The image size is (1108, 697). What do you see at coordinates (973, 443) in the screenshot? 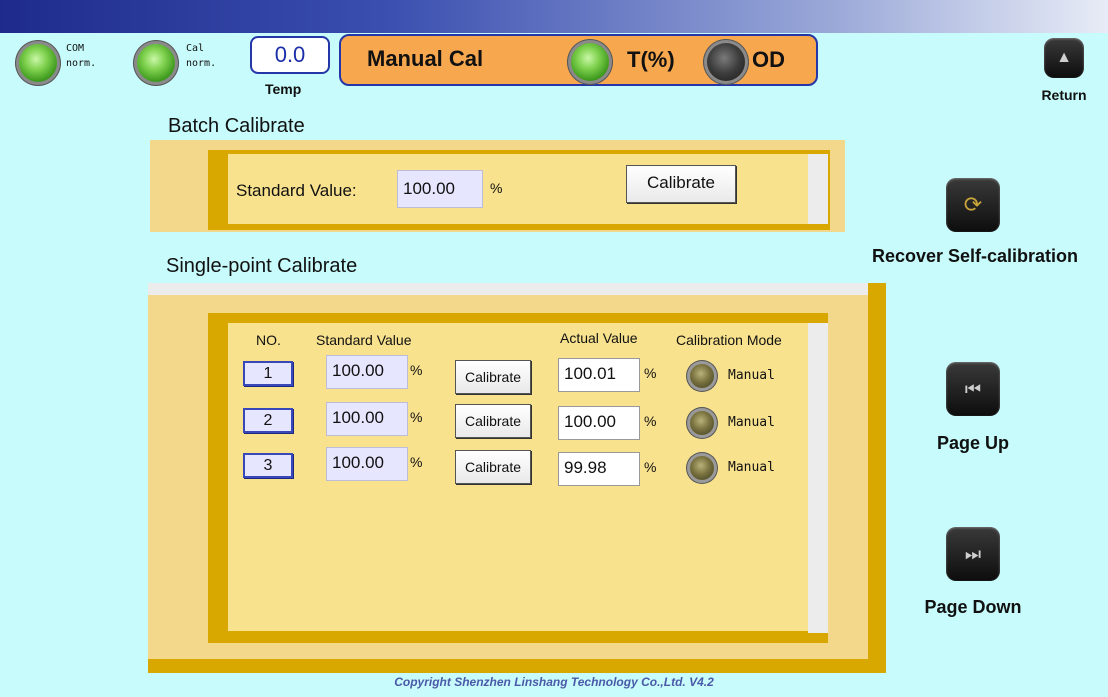
I see `page-up-label: Page Up` at bounding box center [973, 443].